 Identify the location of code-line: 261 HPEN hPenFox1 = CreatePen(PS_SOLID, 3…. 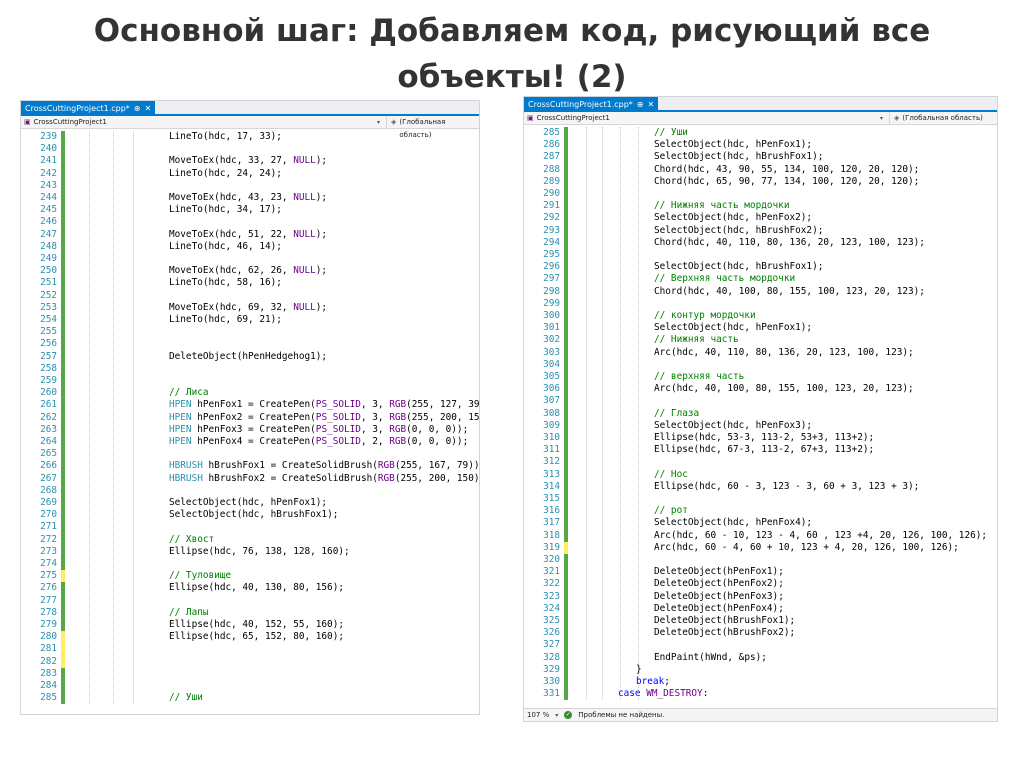
(250, 405).